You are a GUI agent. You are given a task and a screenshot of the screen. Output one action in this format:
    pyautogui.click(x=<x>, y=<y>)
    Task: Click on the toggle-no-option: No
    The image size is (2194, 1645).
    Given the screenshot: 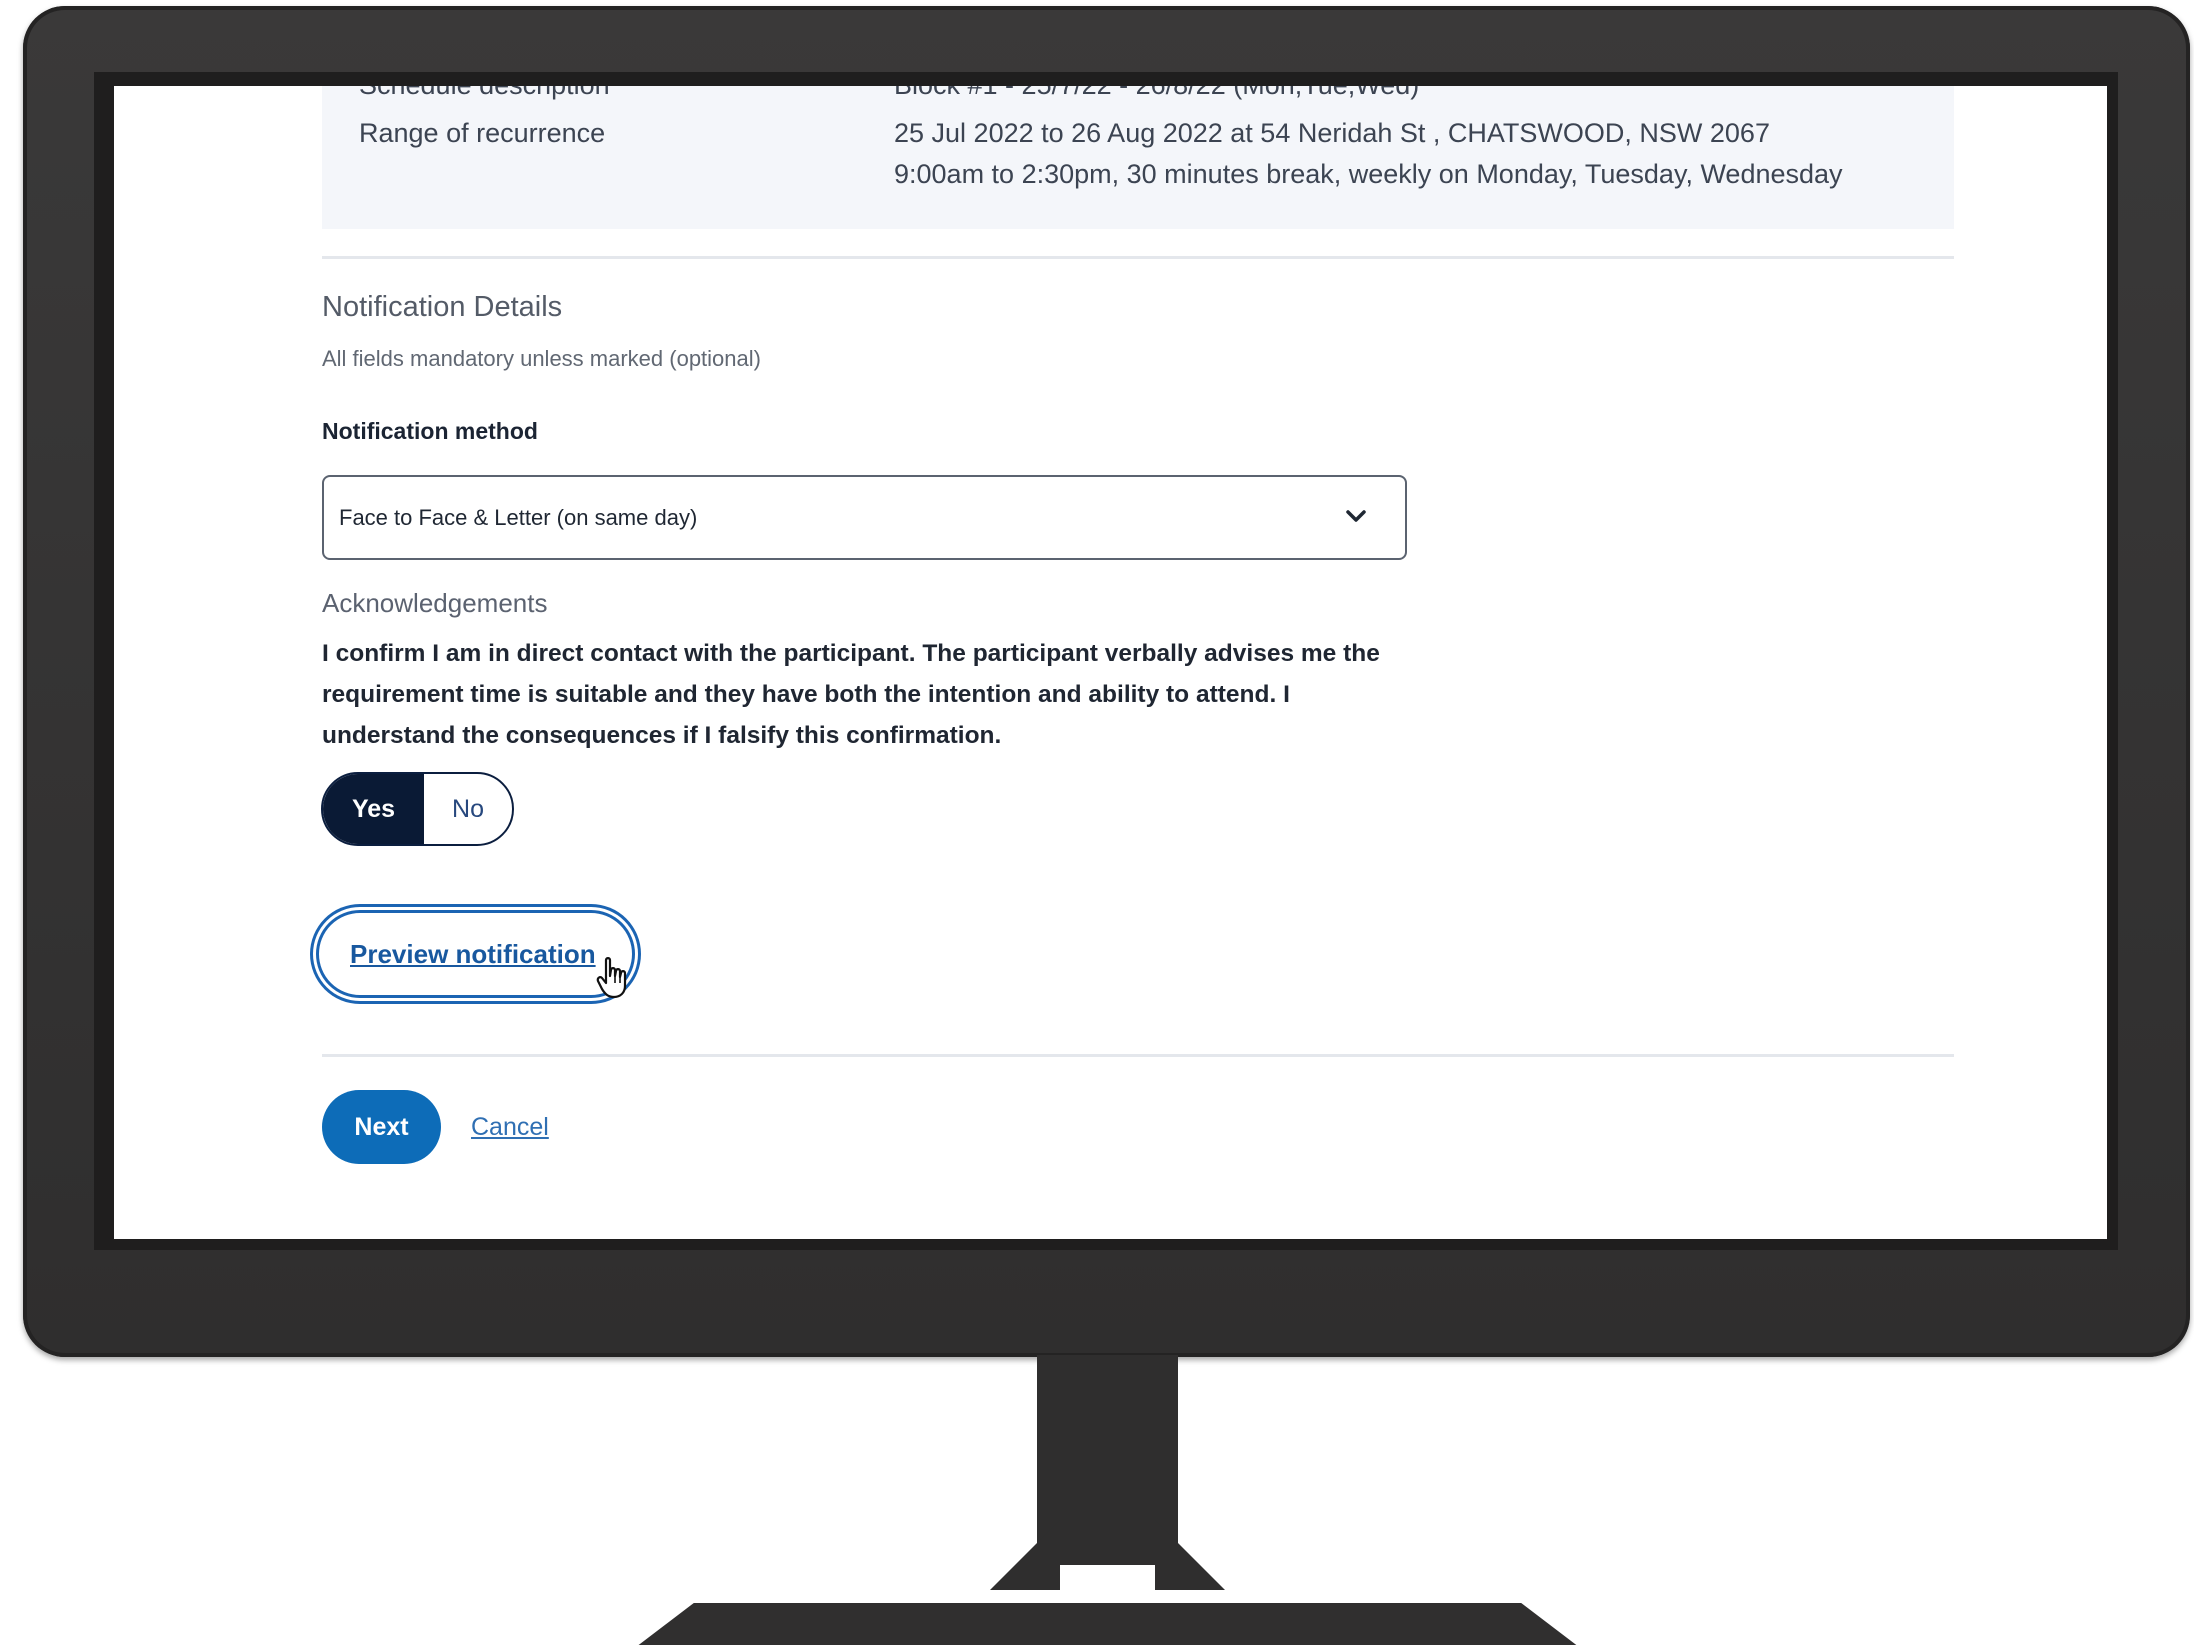 What is the action you would take?
    pyautogui.click(x=468, y=809)
    